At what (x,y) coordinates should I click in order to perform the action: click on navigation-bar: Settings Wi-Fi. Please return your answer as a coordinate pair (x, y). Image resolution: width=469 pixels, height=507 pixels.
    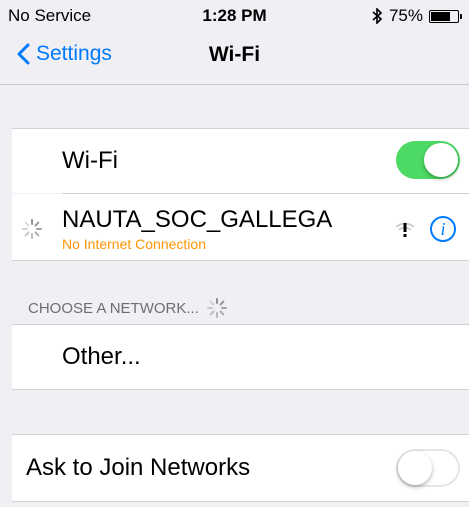
    Looking at the image, I should click on (234, 57).